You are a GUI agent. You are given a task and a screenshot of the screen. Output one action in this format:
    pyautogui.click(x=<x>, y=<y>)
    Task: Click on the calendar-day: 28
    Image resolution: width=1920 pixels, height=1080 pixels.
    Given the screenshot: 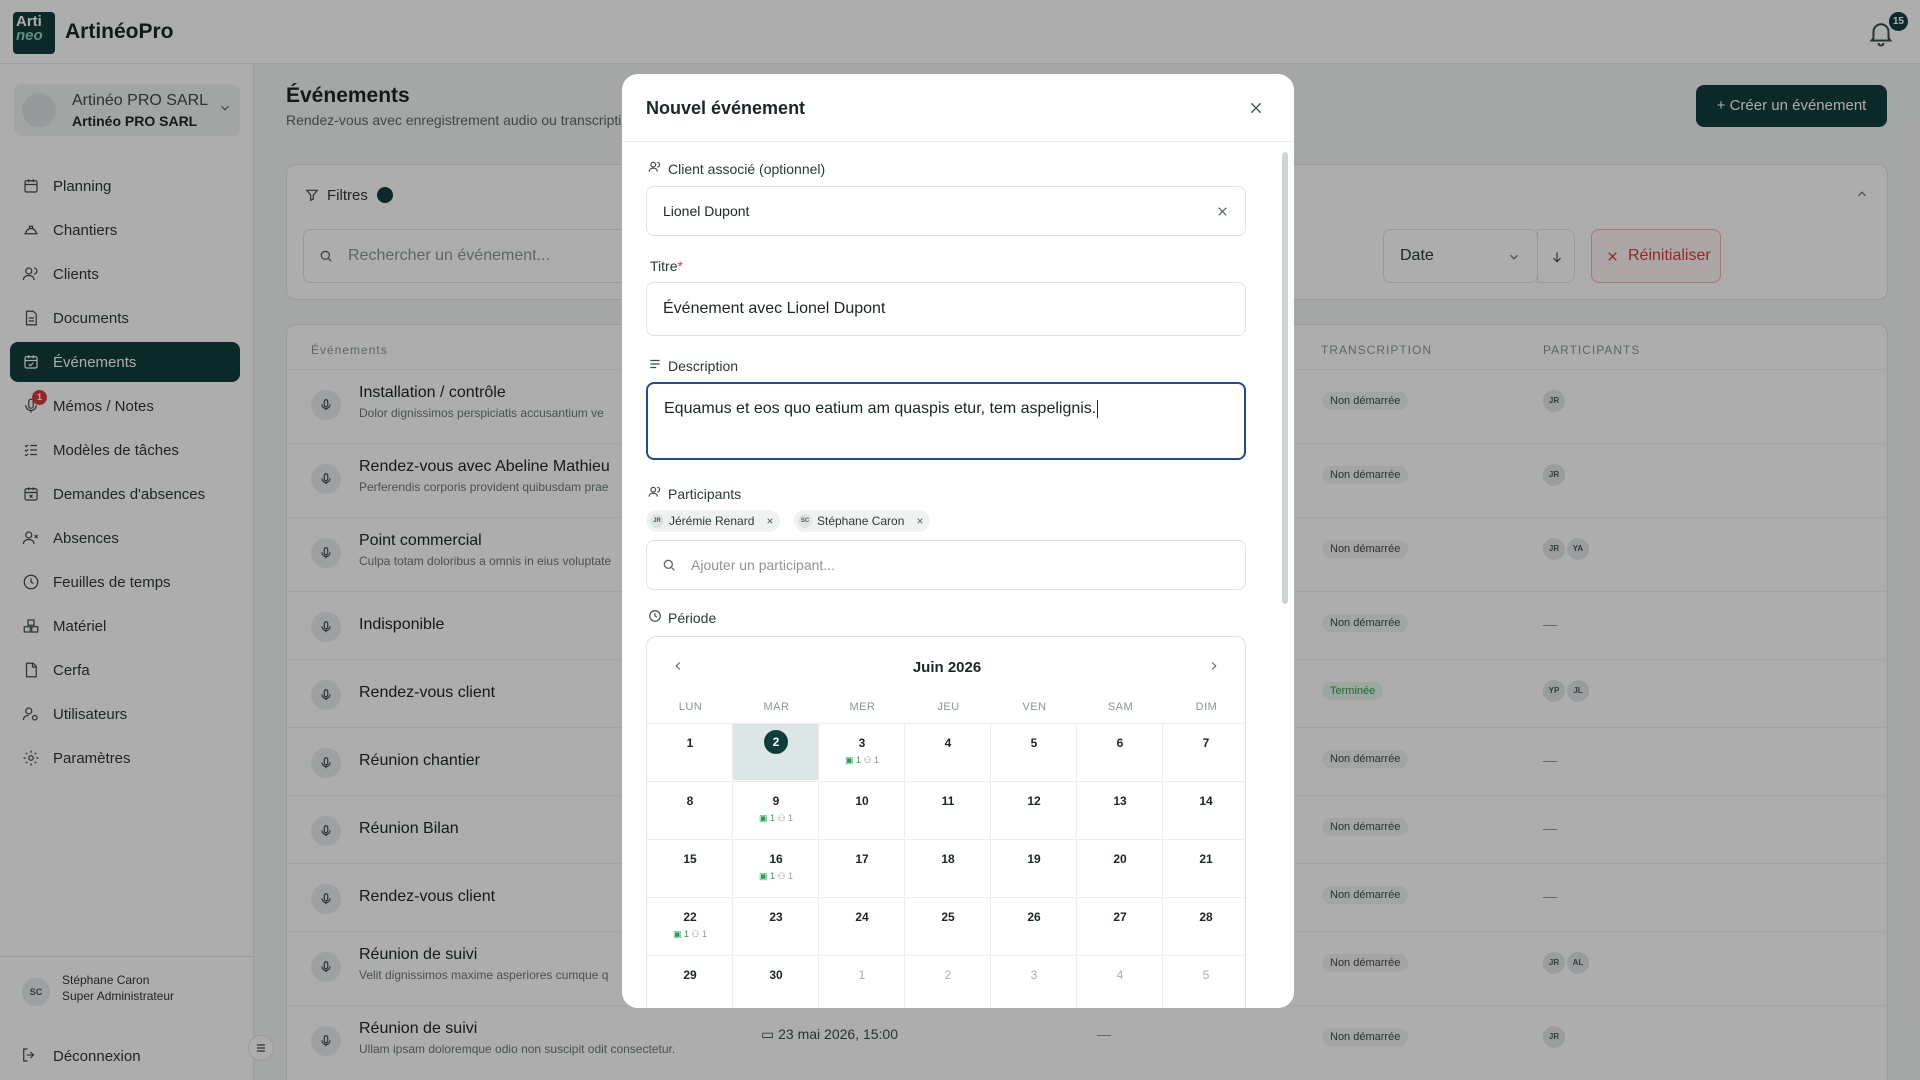 What is the action you would take?
    pyautogui.click(x=1204, y=925)
    